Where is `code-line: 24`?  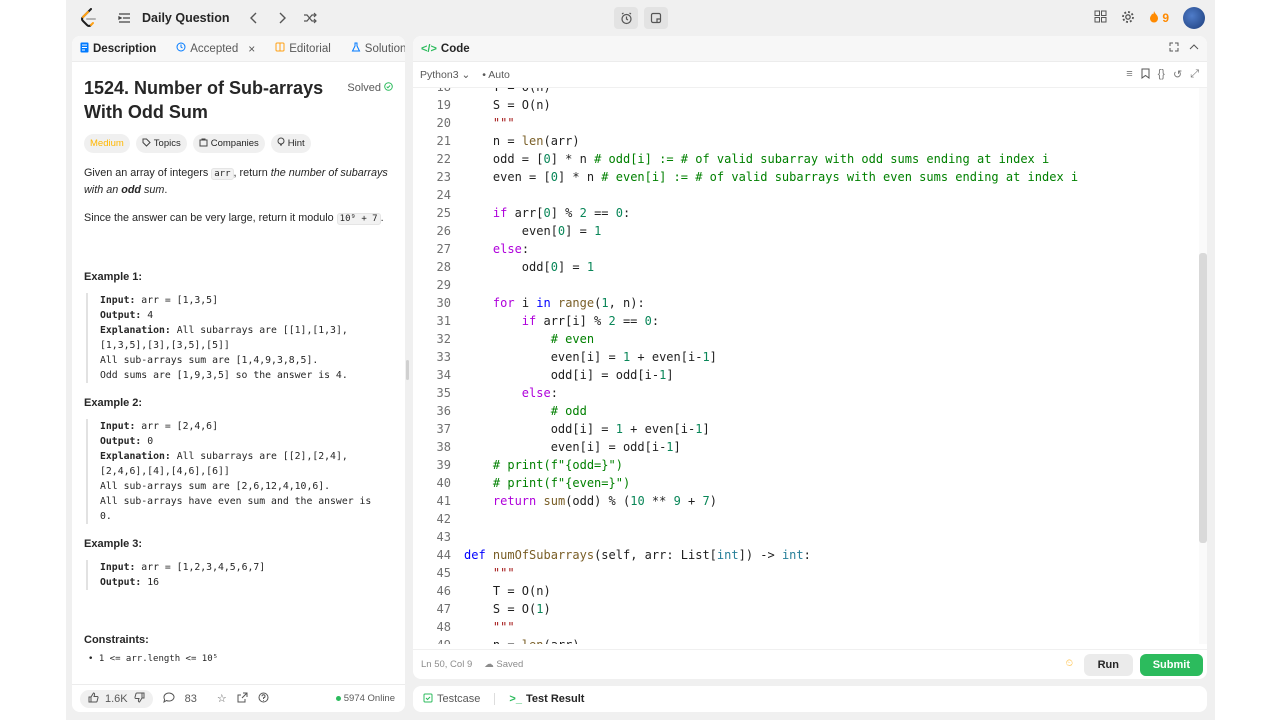
code-line: 24 is located at coordinates (803, 195).